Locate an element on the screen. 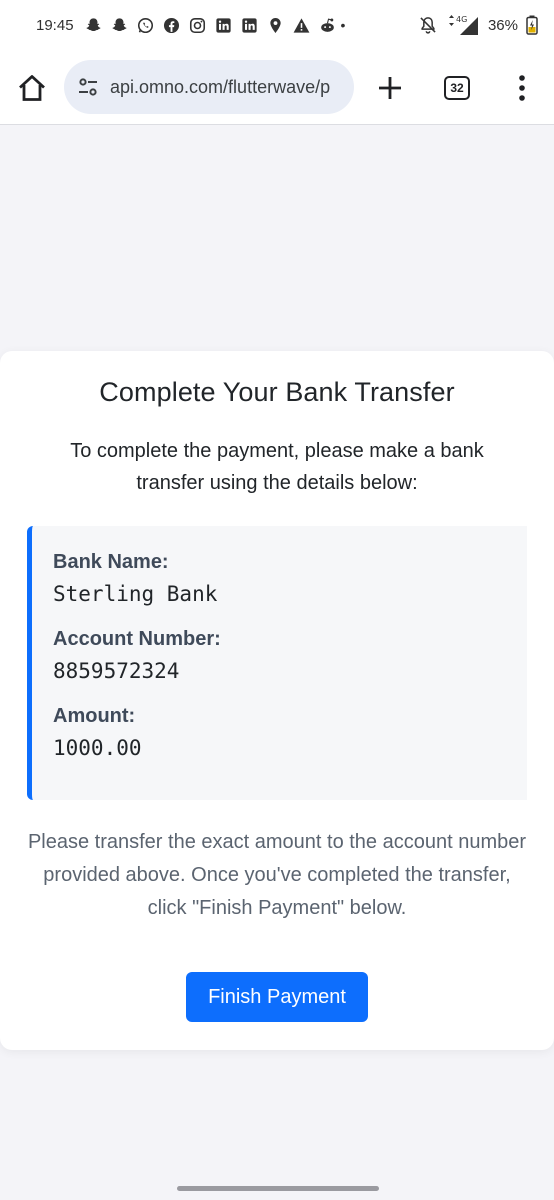  whatsapp-icon is located at coordinates (145, 25).